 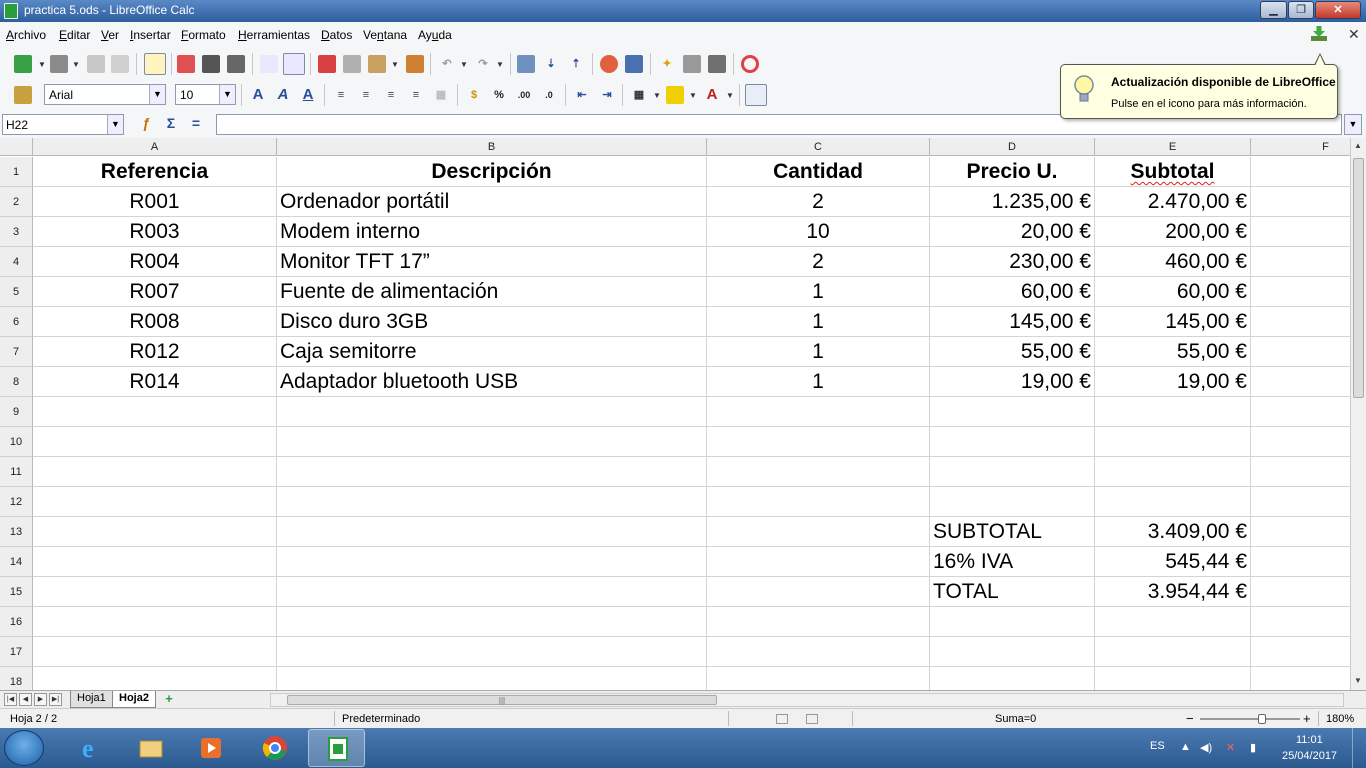 I want to click on help-icon, so click(x=750, y=64).